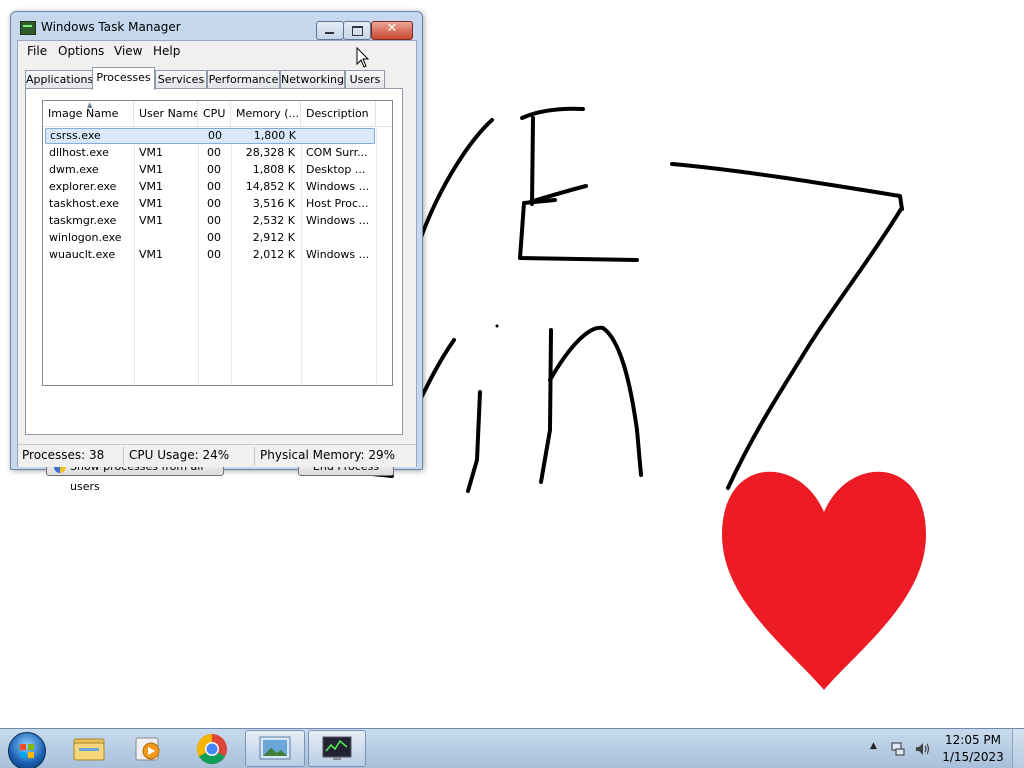 This screenshot has width=1024, height=768. I want to click on menu-view: View, so click(128, 51).